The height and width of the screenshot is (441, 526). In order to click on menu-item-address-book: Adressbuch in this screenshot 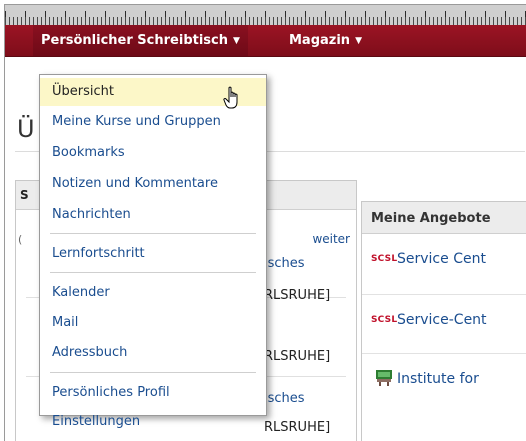, I will do `click(153, 353)`.